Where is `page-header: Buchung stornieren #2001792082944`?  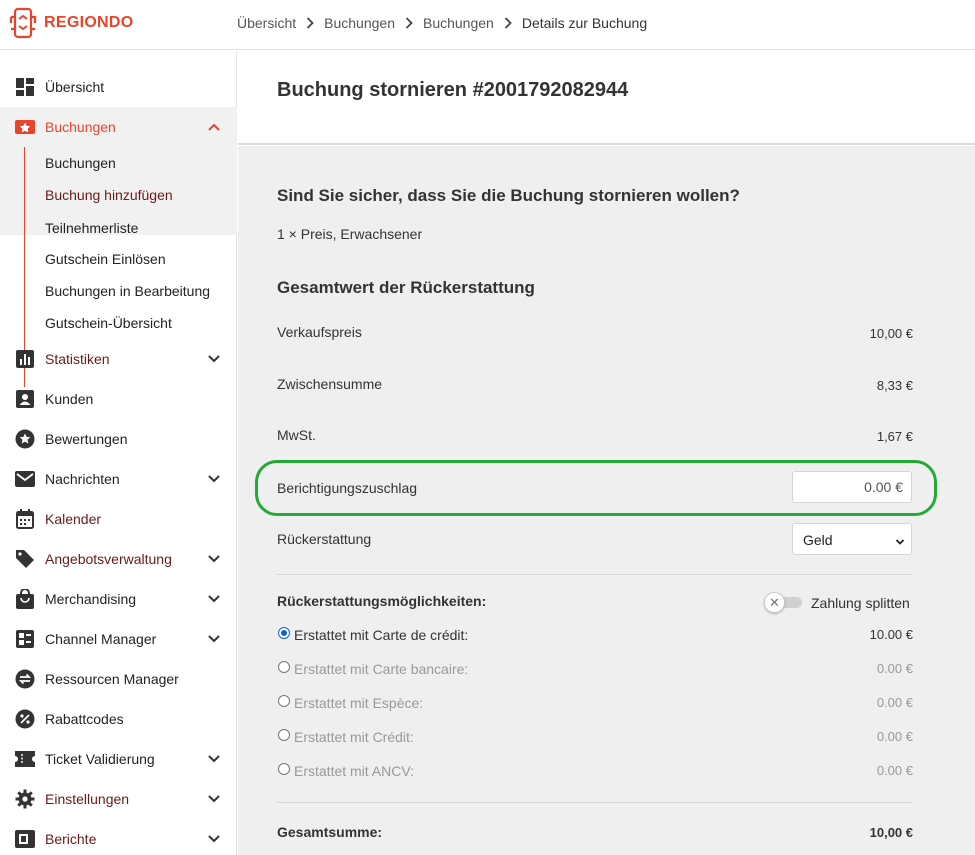 page-header: Buchung stornieren #2001792082944 is located at coordinates (606, 98).